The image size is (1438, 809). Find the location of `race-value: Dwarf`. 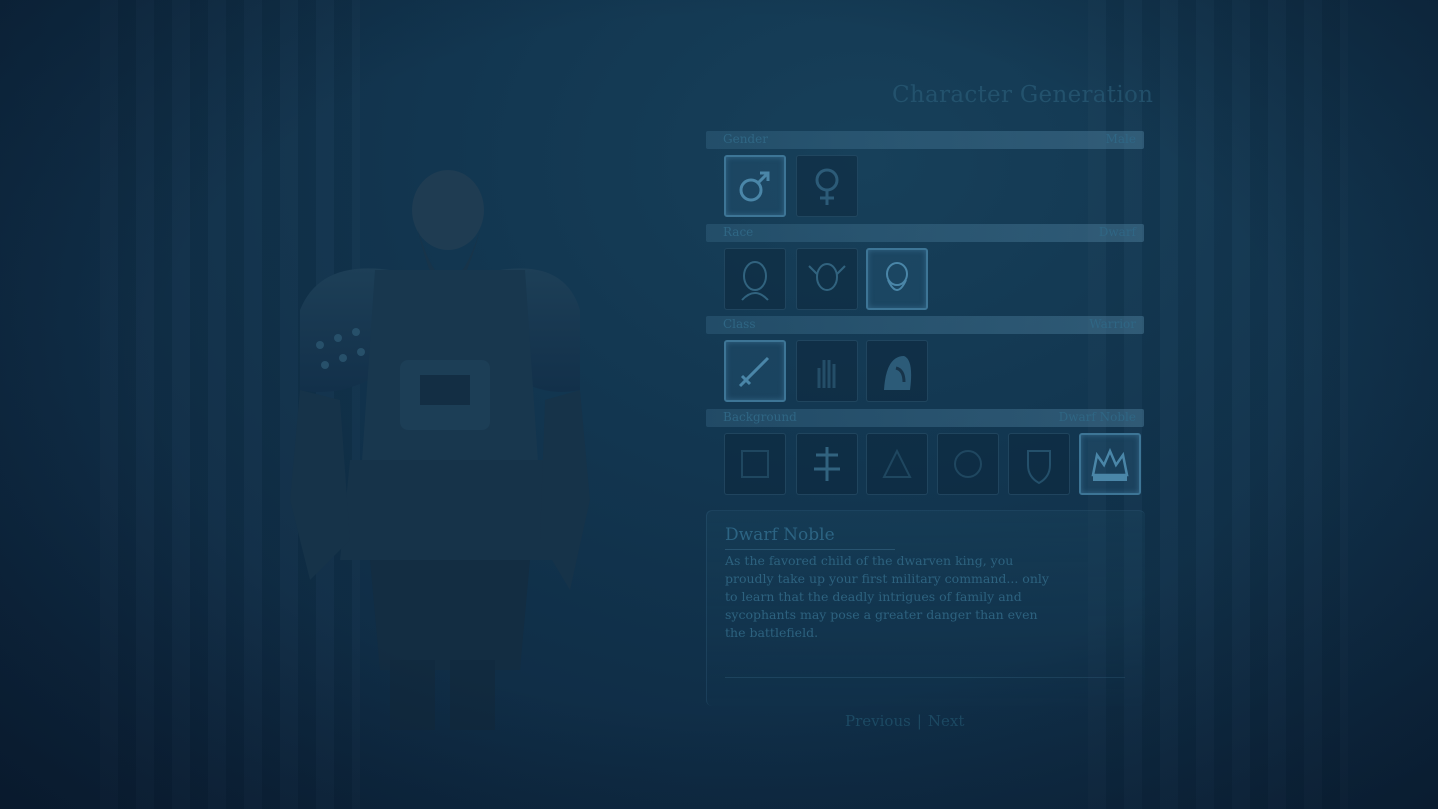

race-value: Dwarf is located at coordinates (1117, 232).